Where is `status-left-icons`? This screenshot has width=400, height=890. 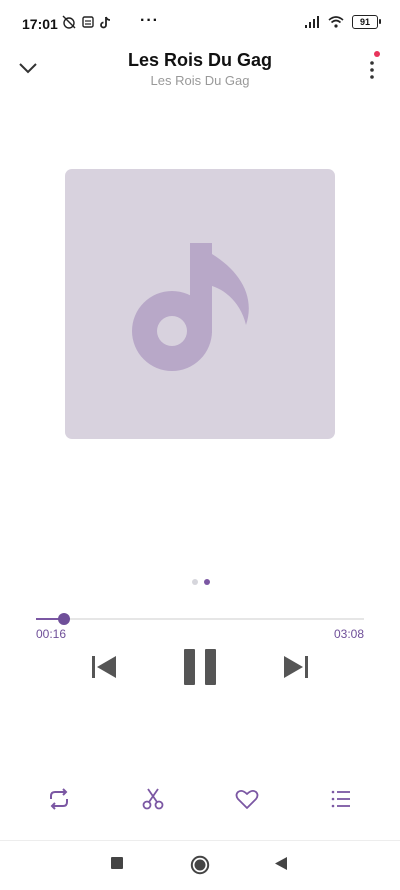 status-left-icons is located at coordinates (87, 22).